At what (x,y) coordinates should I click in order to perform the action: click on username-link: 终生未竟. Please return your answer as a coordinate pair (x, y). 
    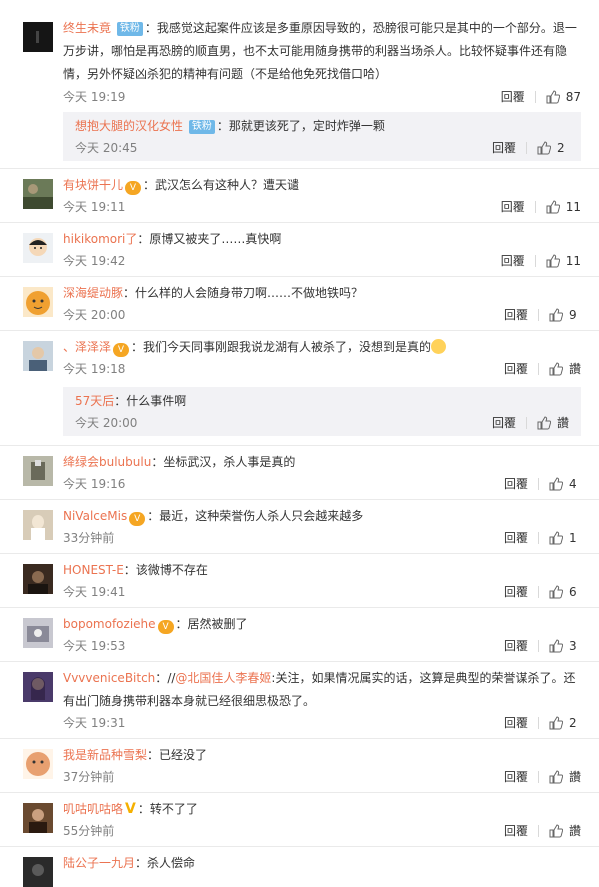
    Looking at the image, I should click on (87, 28).